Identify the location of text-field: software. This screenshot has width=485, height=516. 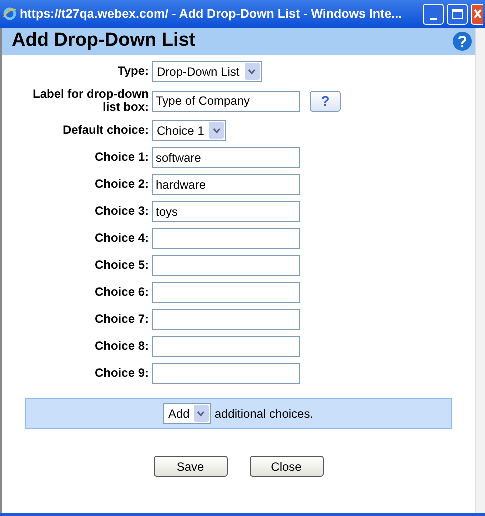
(226, 157).